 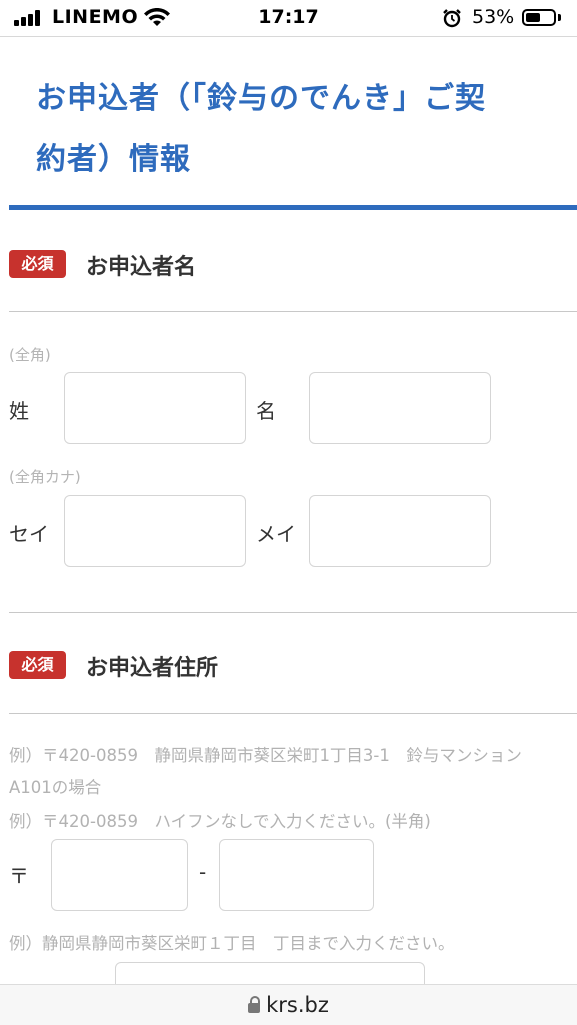 What do you see at coordinates (291, 129) in the screenshot?
I see `page-title: お申込者（「鈴与のでんき」ご契 約者）情報` at bounding box center [291, 129].